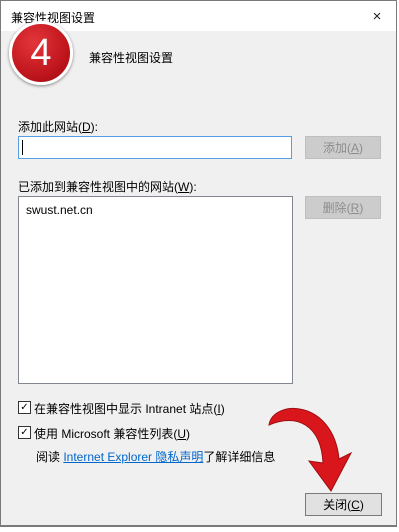 Image resolution: width=399 pixels, height=532 pixels. I want to click on ms-list-label-key: U, so click(182, 434).